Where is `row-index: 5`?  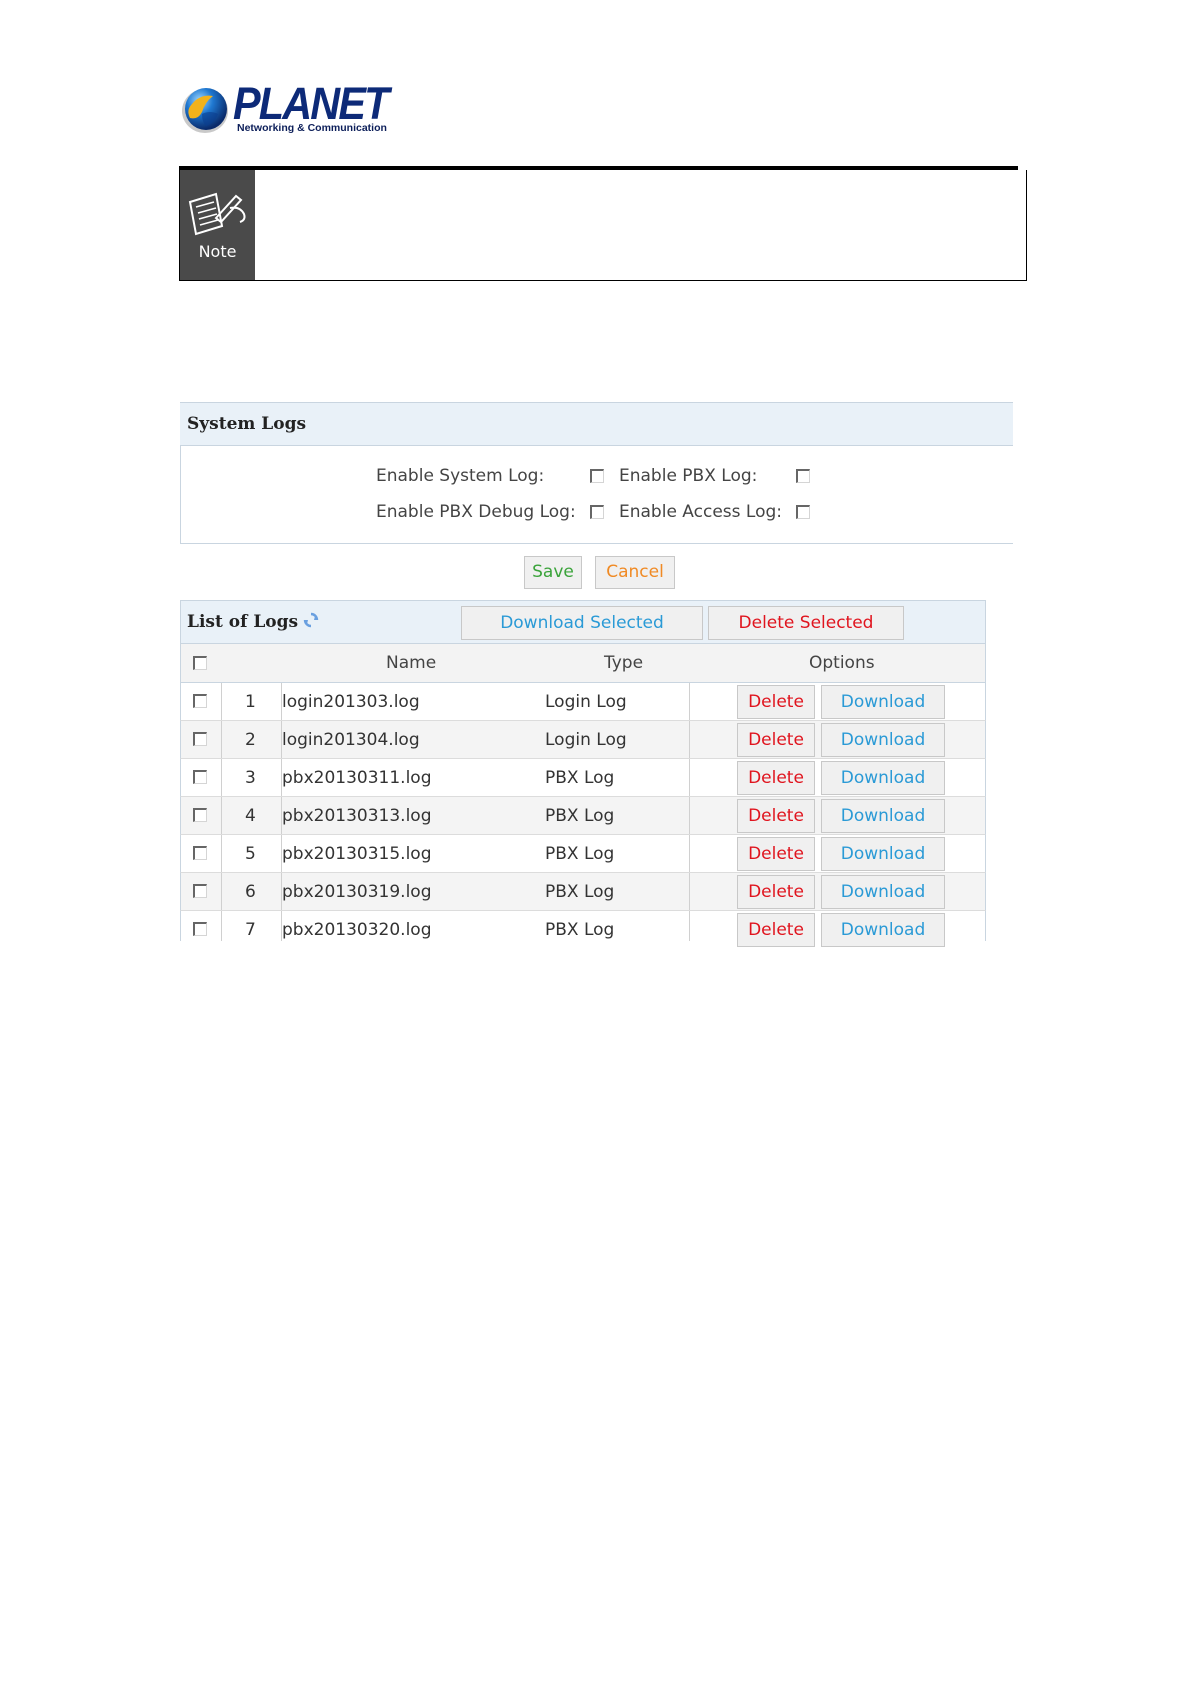
row-index: 5 is located at coordinates (250, 854).